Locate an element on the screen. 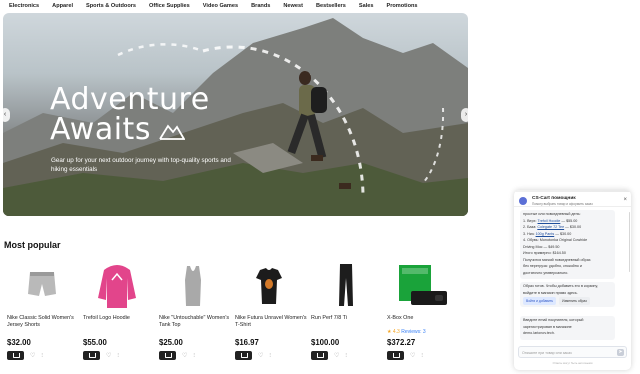  mountain-icon is located at coordinates (172, 132).